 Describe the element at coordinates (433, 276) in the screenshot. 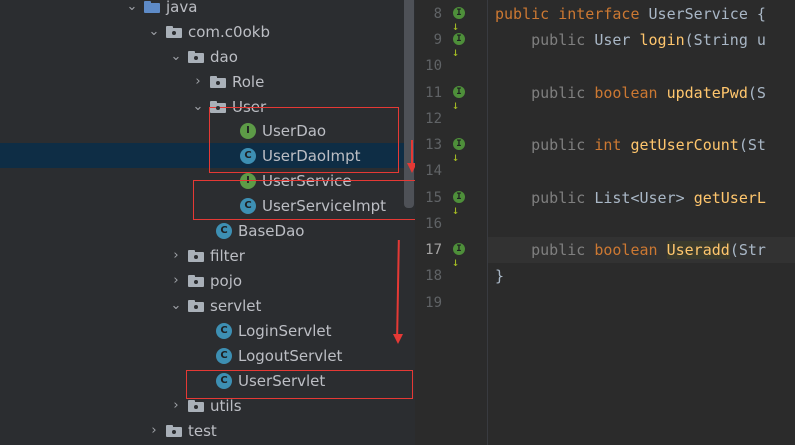

I see `line-number: 18` at that location.